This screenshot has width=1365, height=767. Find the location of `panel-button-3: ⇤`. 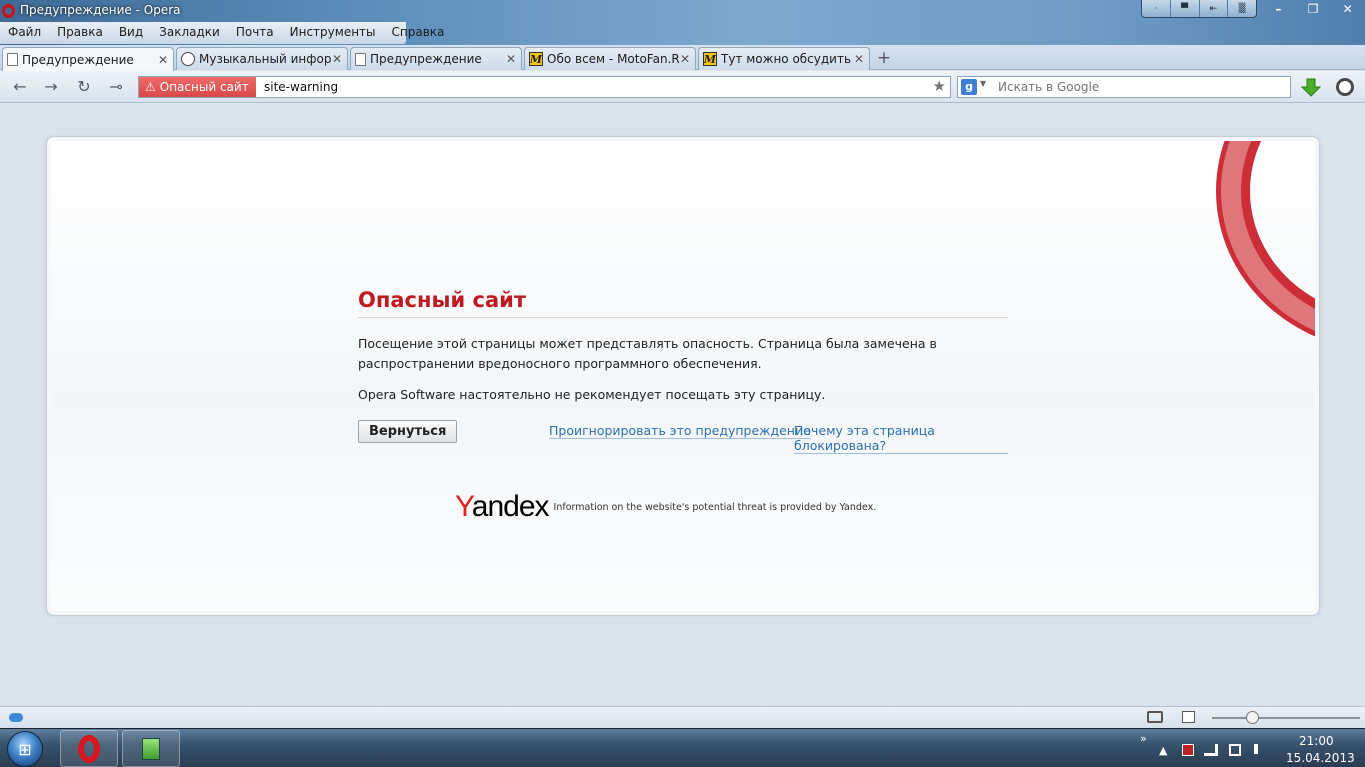

panel-button-3: ⇤ is located at coordinates (1214, 8).